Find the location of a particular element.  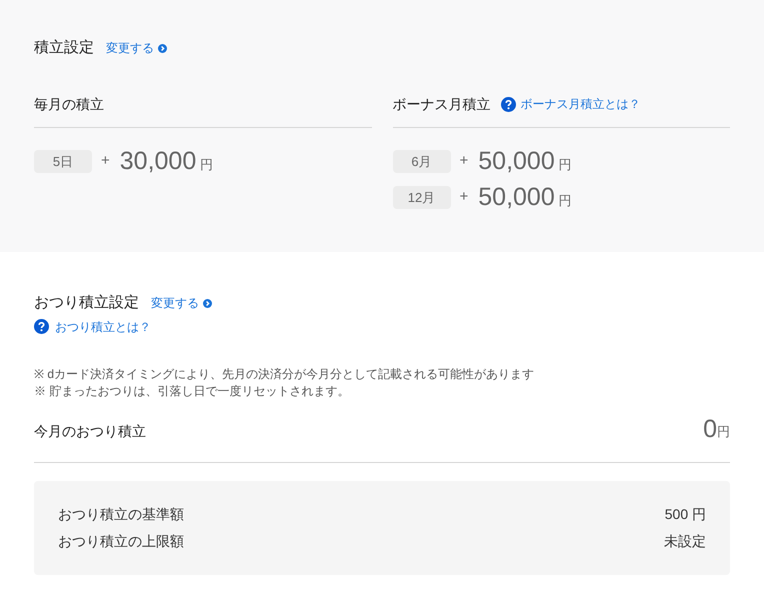

section-title: 積立設定 is located at coordinates (64, 48).